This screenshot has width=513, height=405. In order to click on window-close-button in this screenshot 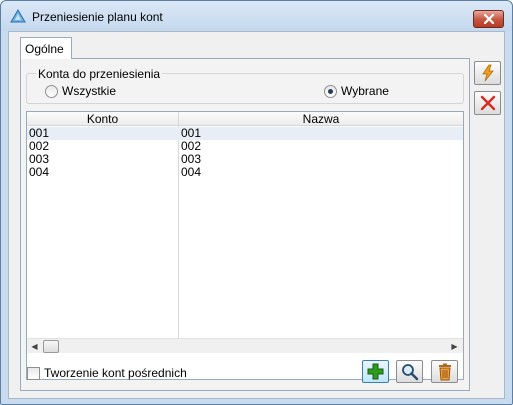, I will do `click(488, 19)`.